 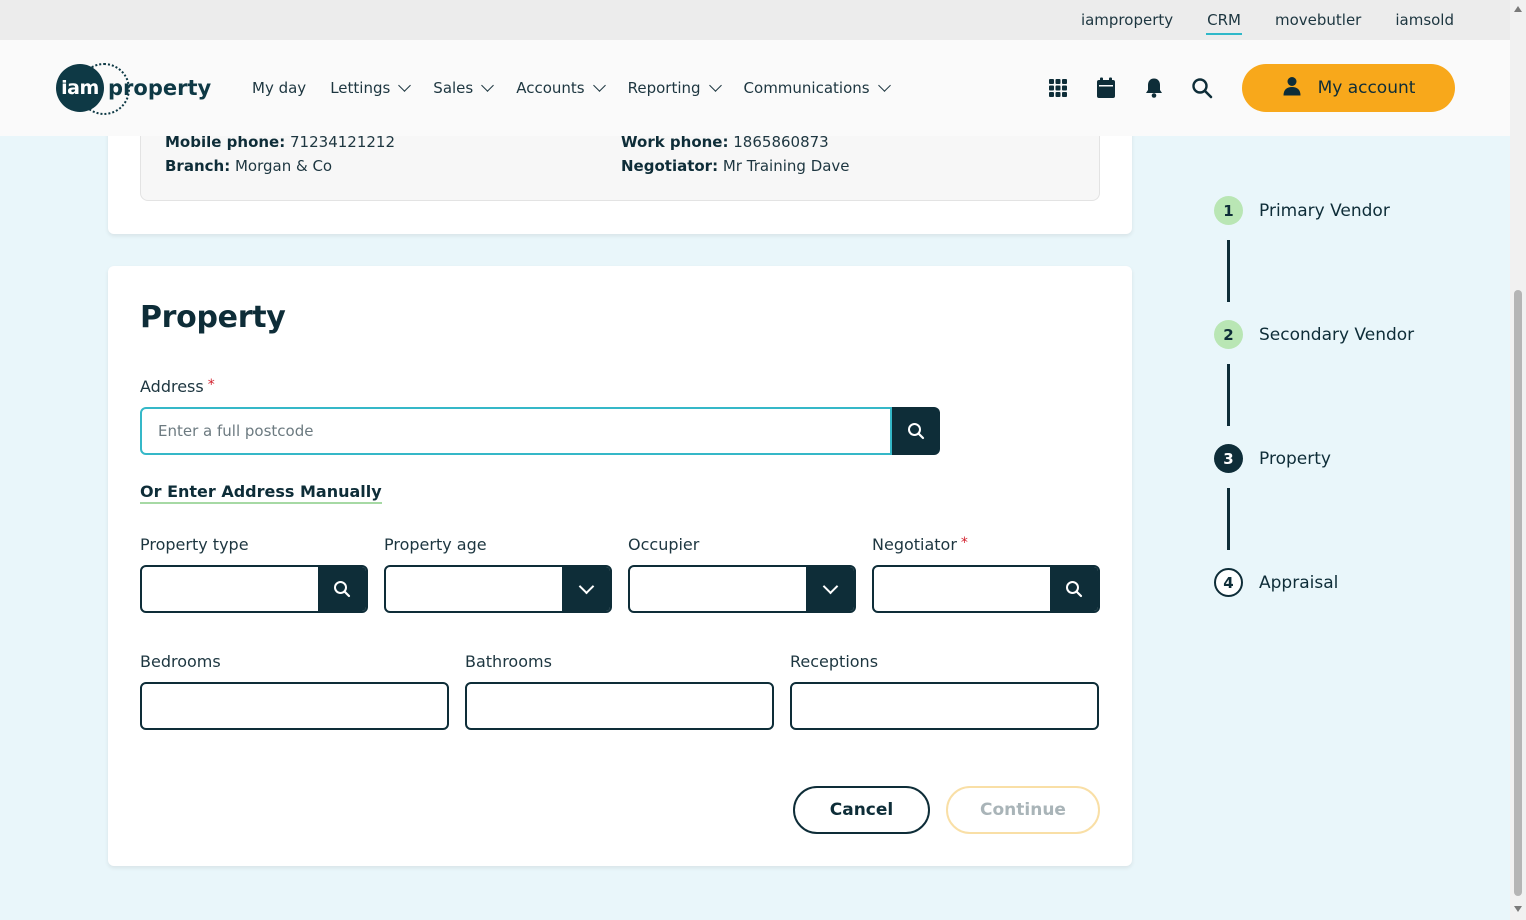 I want to click on negotiator-value: Mr Training Dave, so click(x=786, y=166).